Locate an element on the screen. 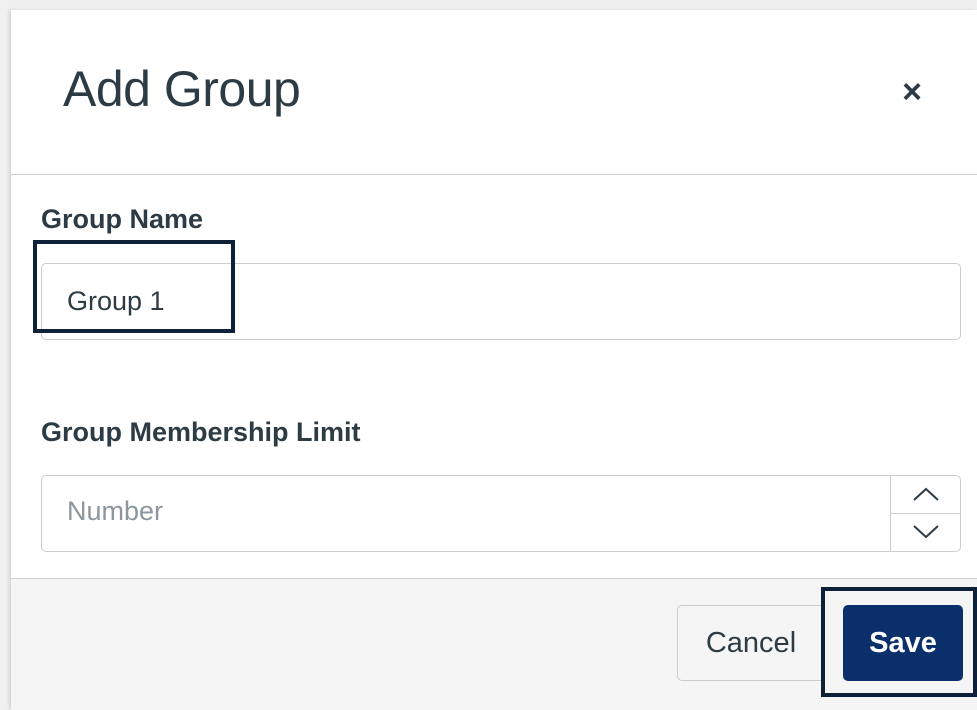 This screenshot has height=710, width=977. cancel-button: Cancel is located at coordinates (751, 643).